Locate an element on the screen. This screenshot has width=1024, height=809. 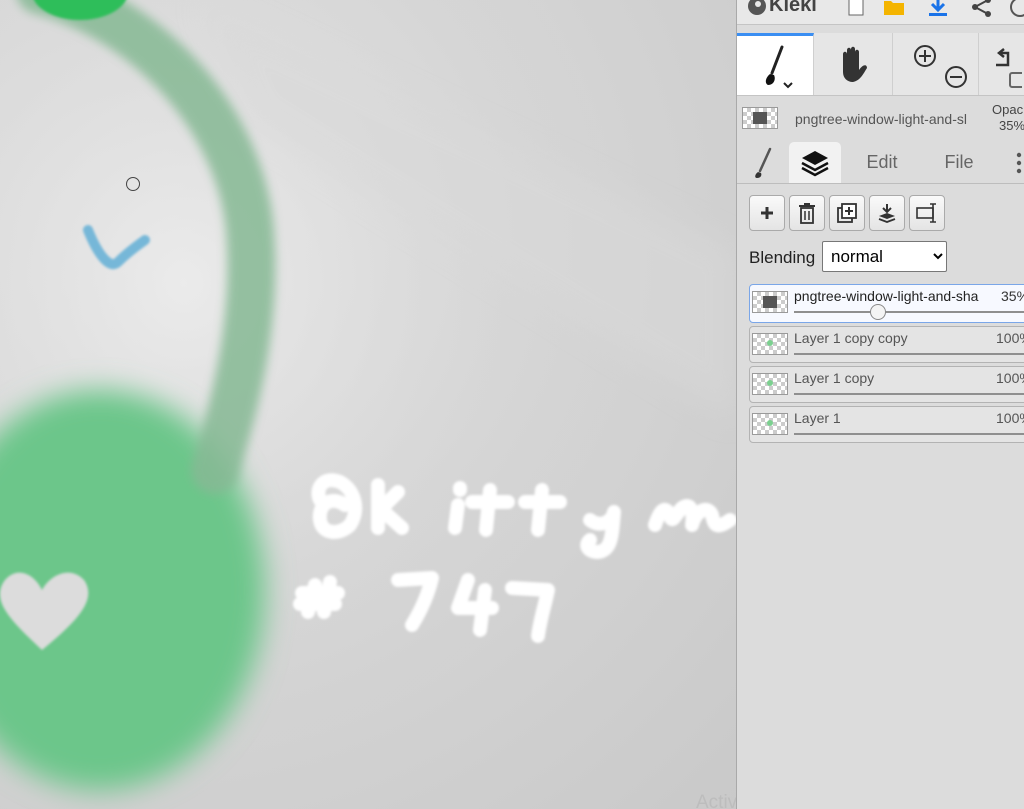
brush-tool-button is located at coordinates (775, 64).